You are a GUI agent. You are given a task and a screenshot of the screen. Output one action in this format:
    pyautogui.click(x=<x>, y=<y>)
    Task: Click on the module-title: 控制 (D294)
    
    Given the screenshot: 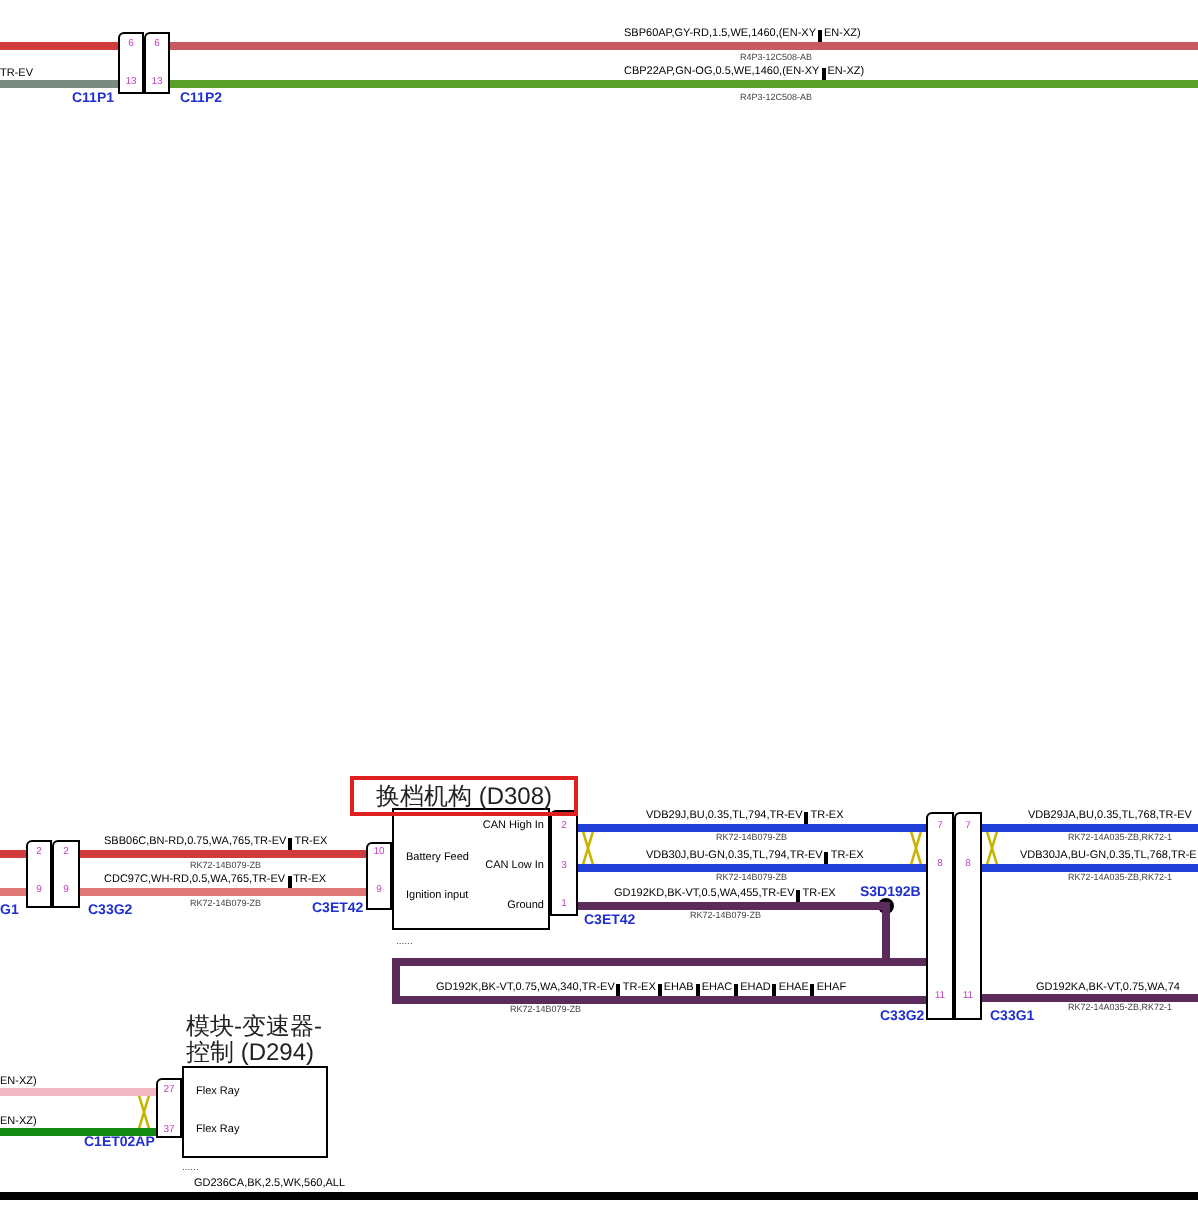 What is the action you would take?
    pyautogui.click(x=250, y=1053)
    